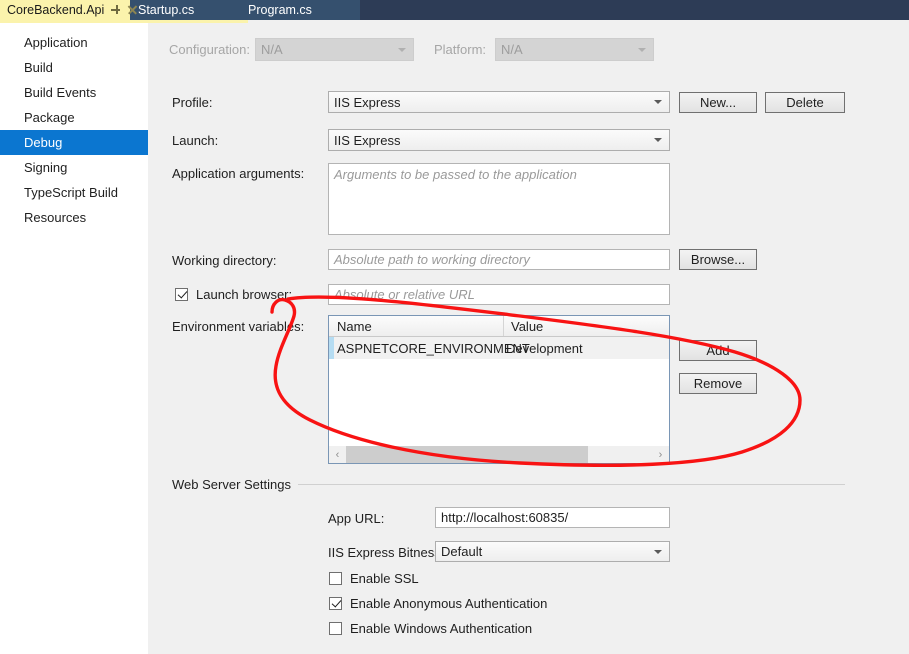  Describe the element at coordinates (460, 49) in the screenshot. I see `platform-label: Platform:` at that location.